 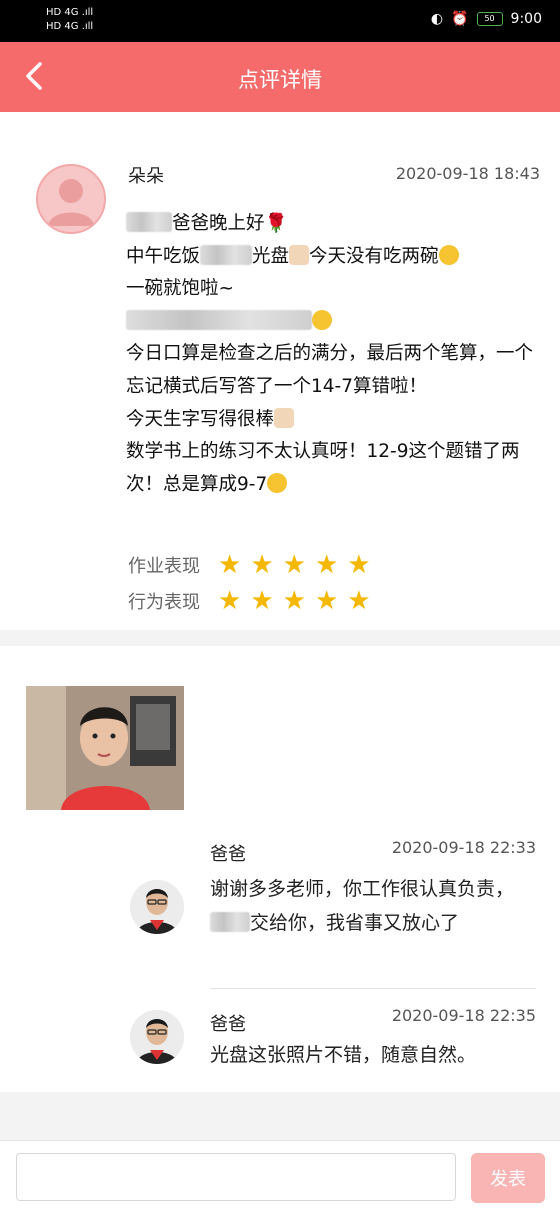 I want to click on teacher-avatar, so click(x=71, y=199).